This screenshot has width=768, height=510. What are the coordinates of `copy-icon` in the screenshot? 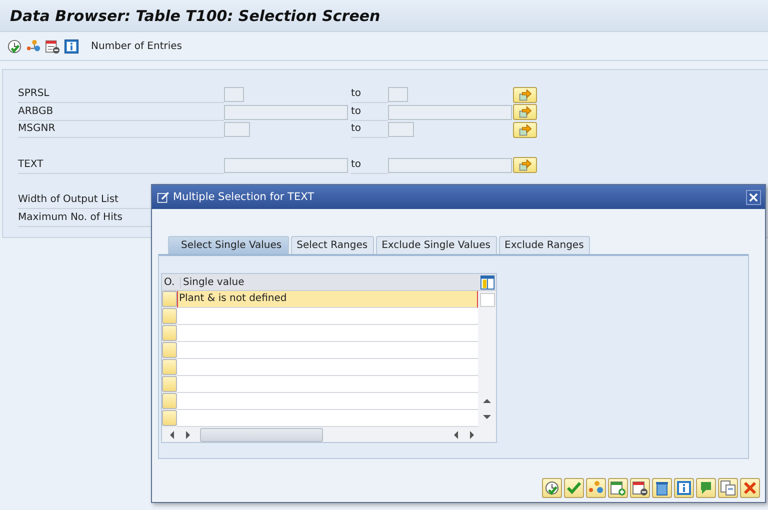 It's located at (728, 488).